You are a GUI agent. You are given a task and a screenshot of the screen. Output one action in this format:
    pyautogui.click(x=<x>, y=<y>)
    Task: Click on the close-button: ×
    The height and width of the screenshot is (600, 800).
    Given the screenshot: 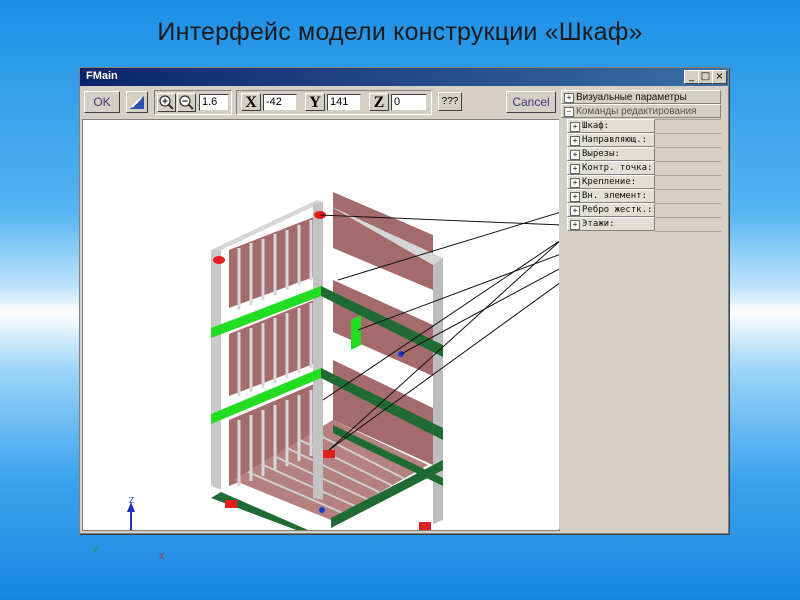 What is the action you would take?
    pyautogui.click(x=719, y=77)
    